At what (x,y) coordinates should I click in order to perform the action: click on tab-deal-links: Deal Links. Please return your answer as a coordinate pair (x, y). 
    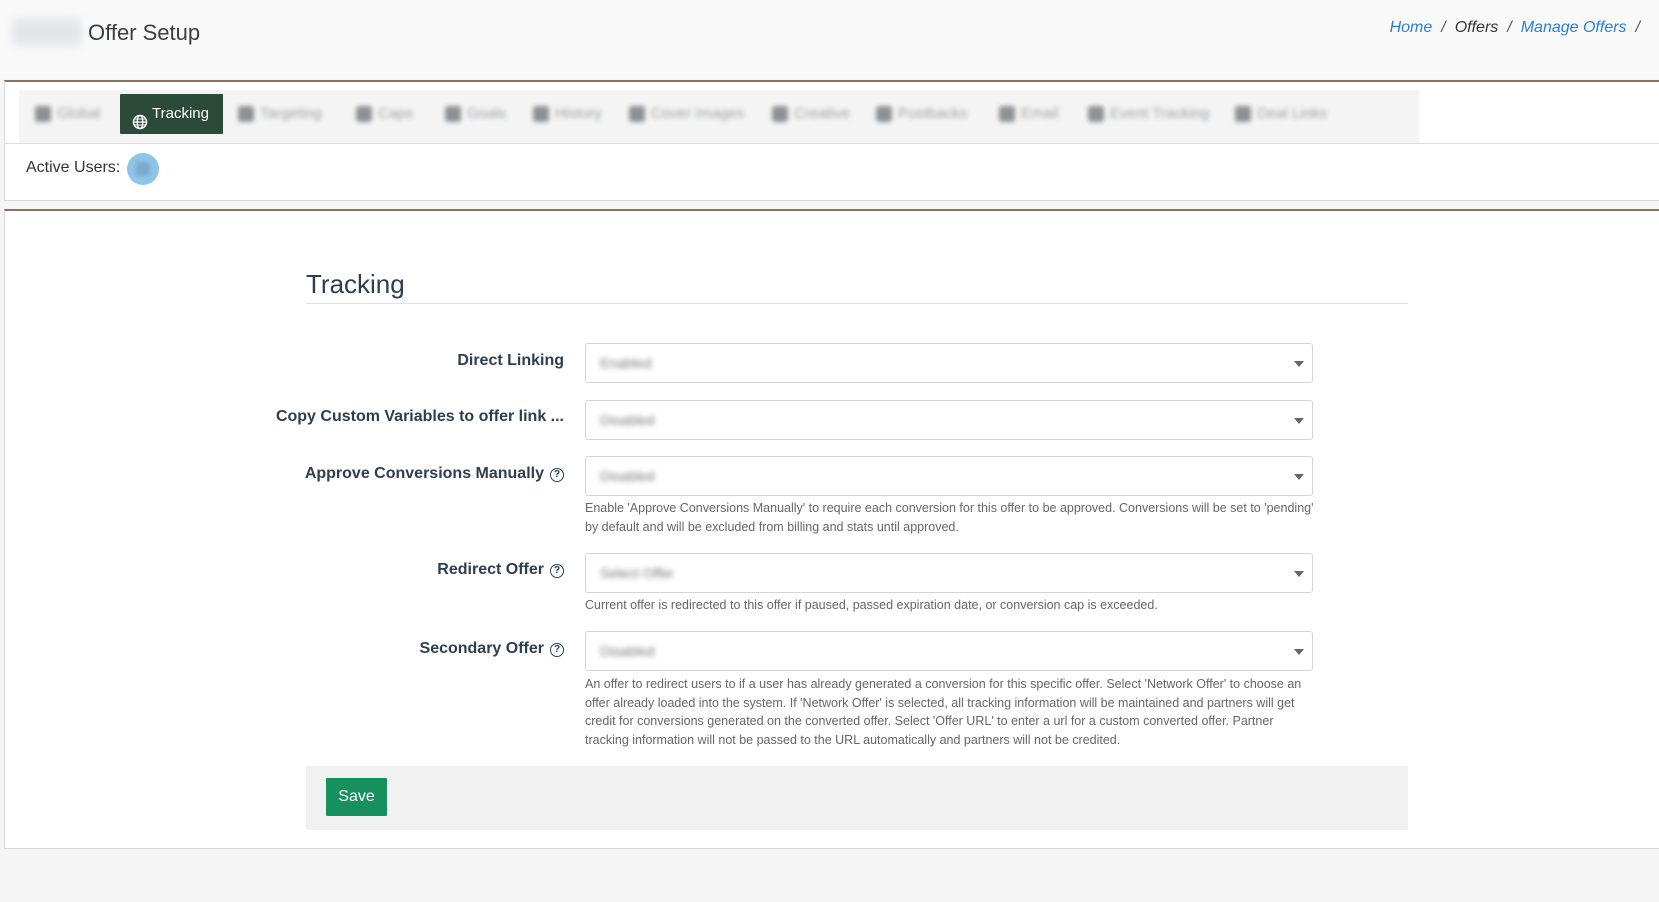
    Looking at the image, I should click on (1281, 114).